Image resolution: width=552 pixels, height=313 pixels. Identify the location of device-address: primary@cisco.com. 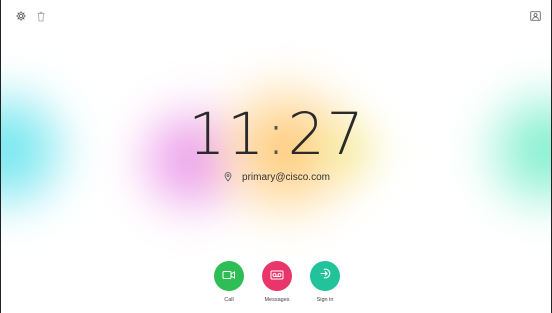
(276, 177).